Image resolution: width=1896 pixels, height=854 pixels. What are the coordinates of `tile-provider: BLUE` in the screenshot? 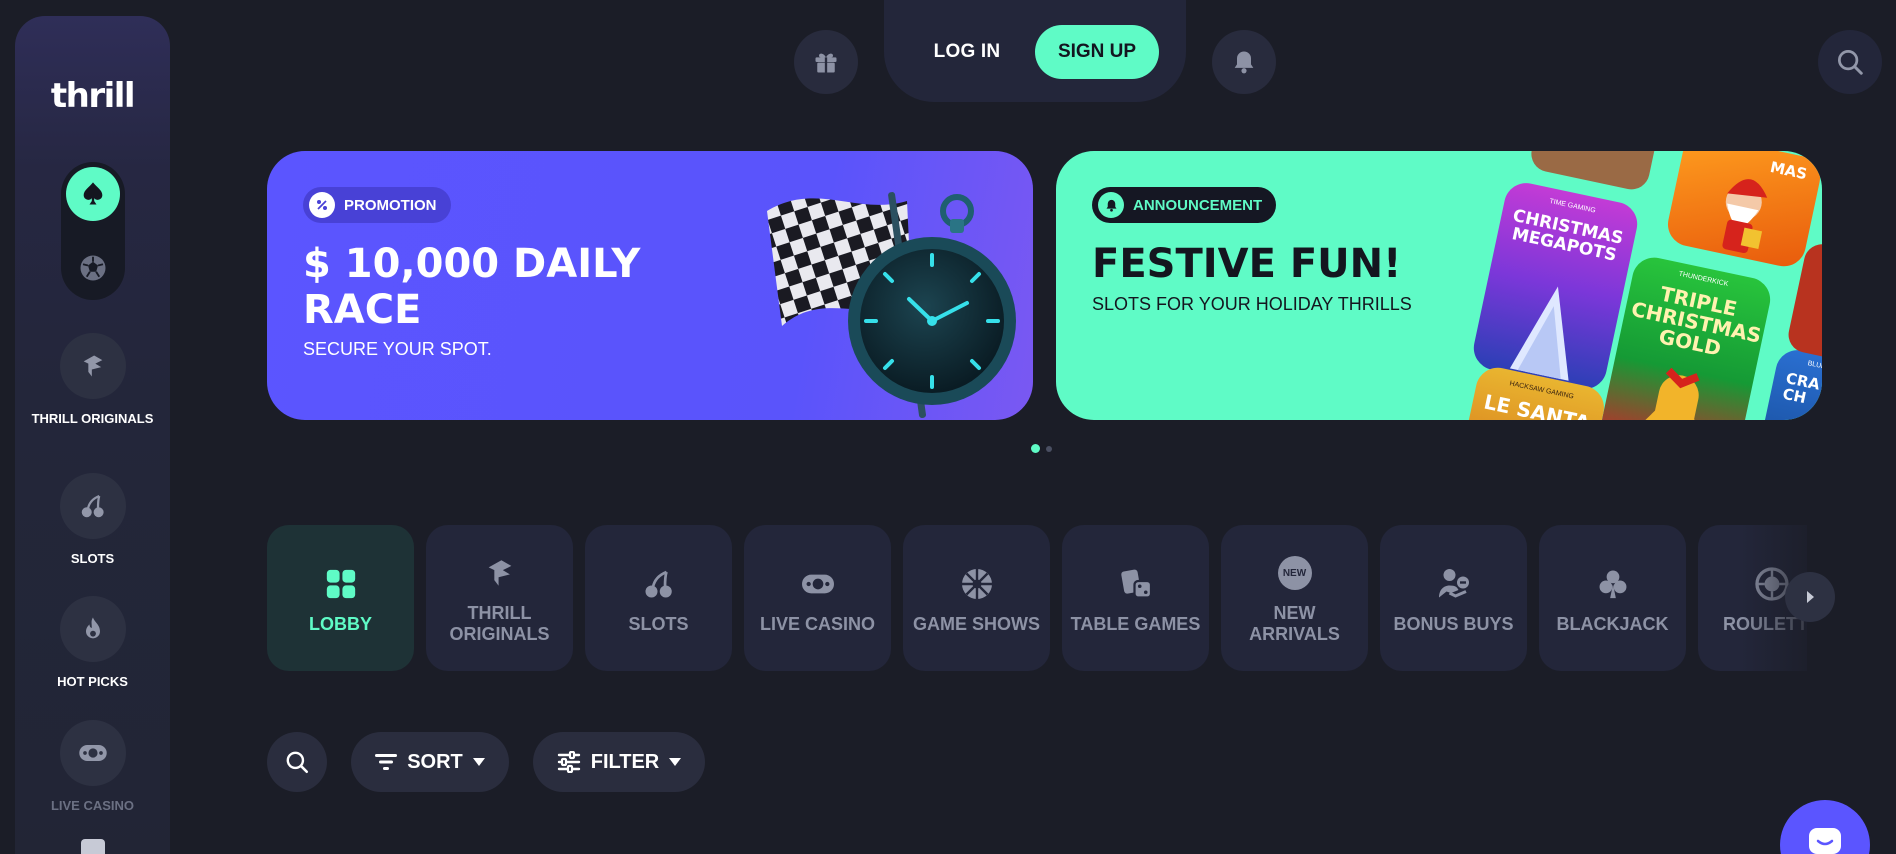 It's located at (1814, 365).